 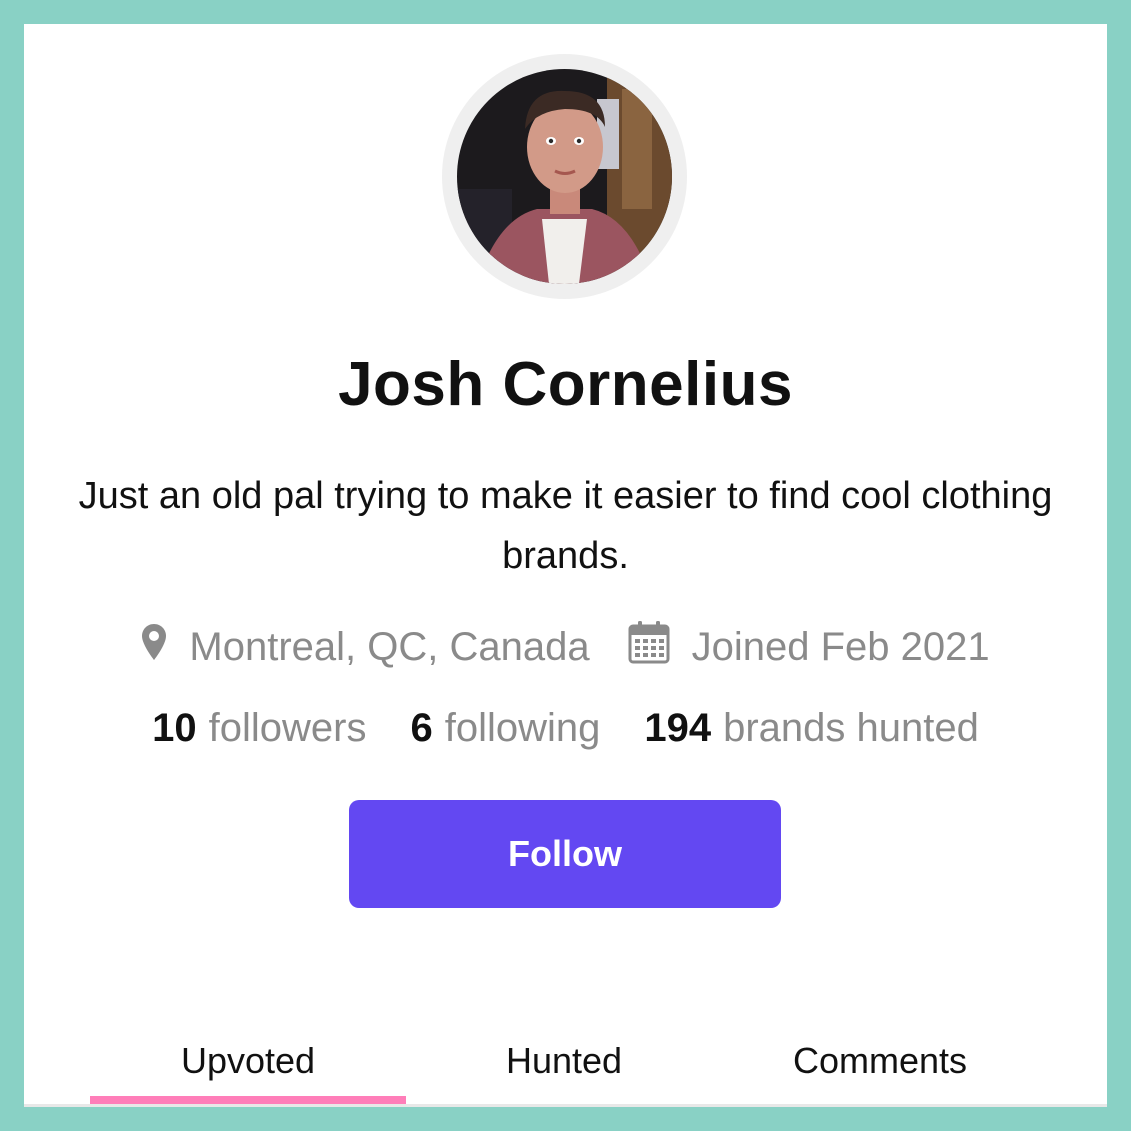 I want to click on brands-hunted-stat: 194 brands hunted, so click(x=811, y=728).